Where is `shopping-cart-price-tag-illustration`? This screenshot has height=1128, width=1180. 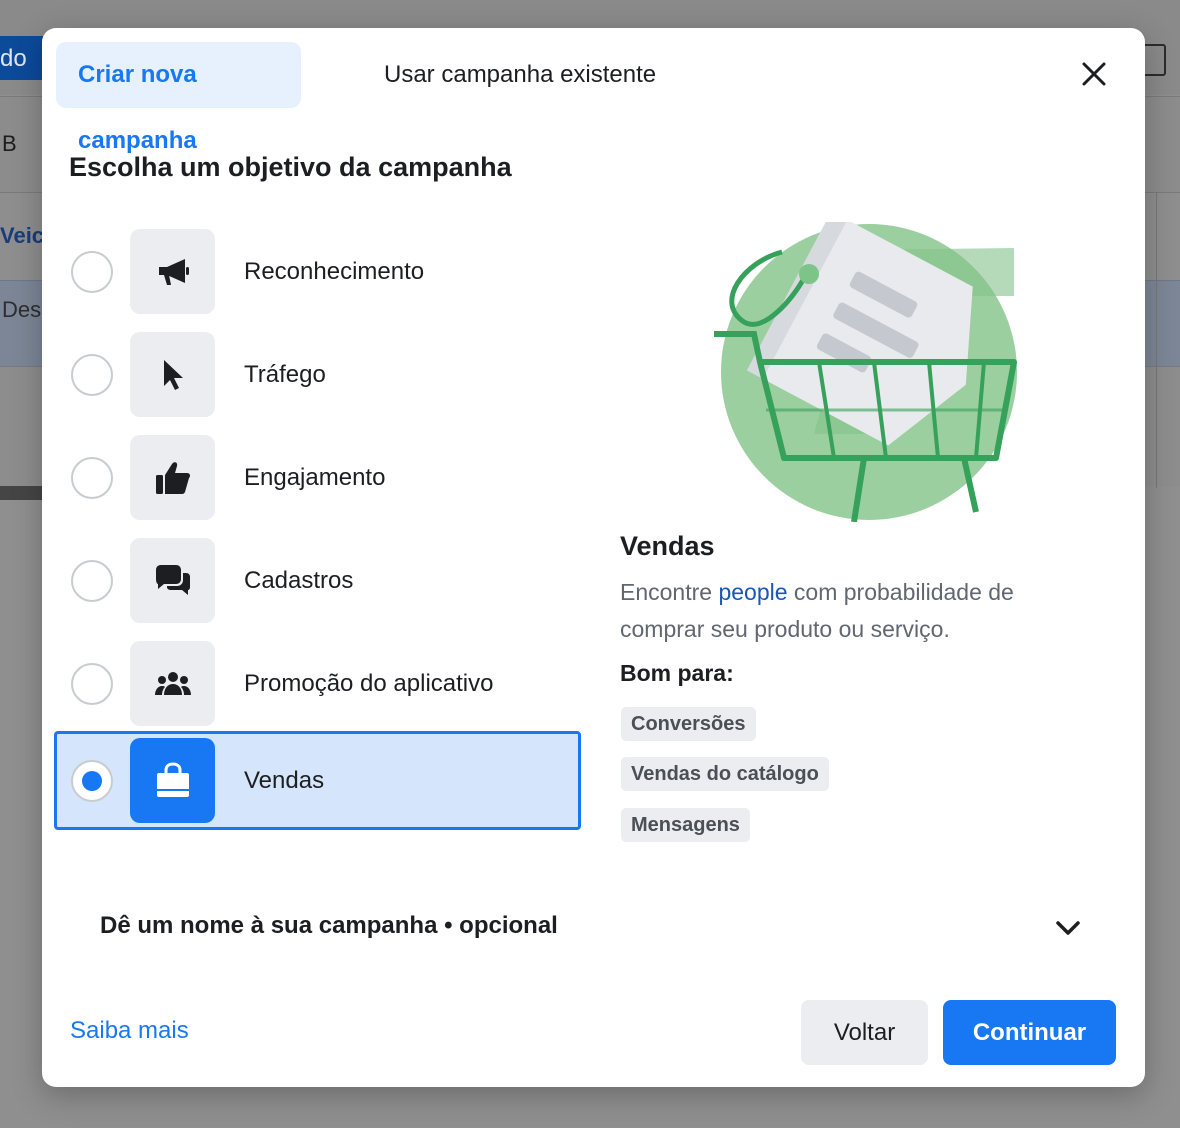 shopping-cart-price-tag-illustration is located at coordinates (865, 367).